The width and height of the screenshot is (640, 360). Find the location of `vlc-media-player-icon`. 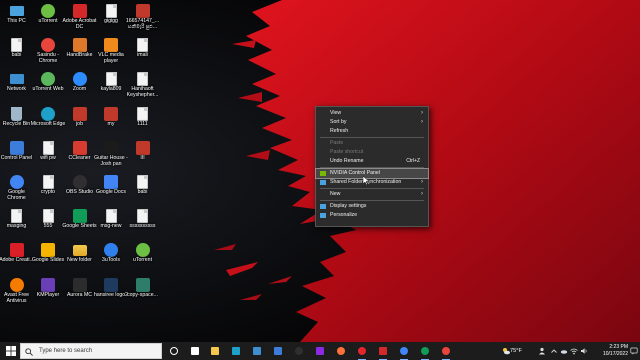

vlc-media-player-icon is located at coordinates (111, 45).